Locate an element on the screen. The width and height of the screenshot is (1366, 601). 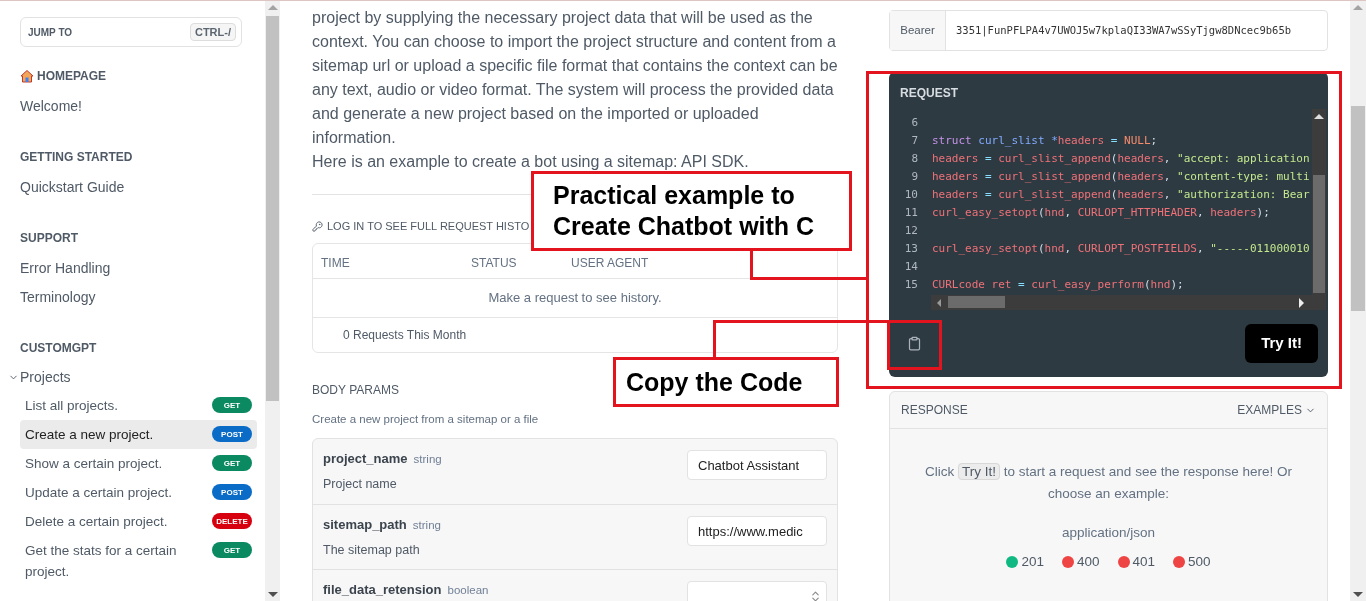
jump-to-button: JUMP TO CTRL-/ is located at coordinates (131, 32).